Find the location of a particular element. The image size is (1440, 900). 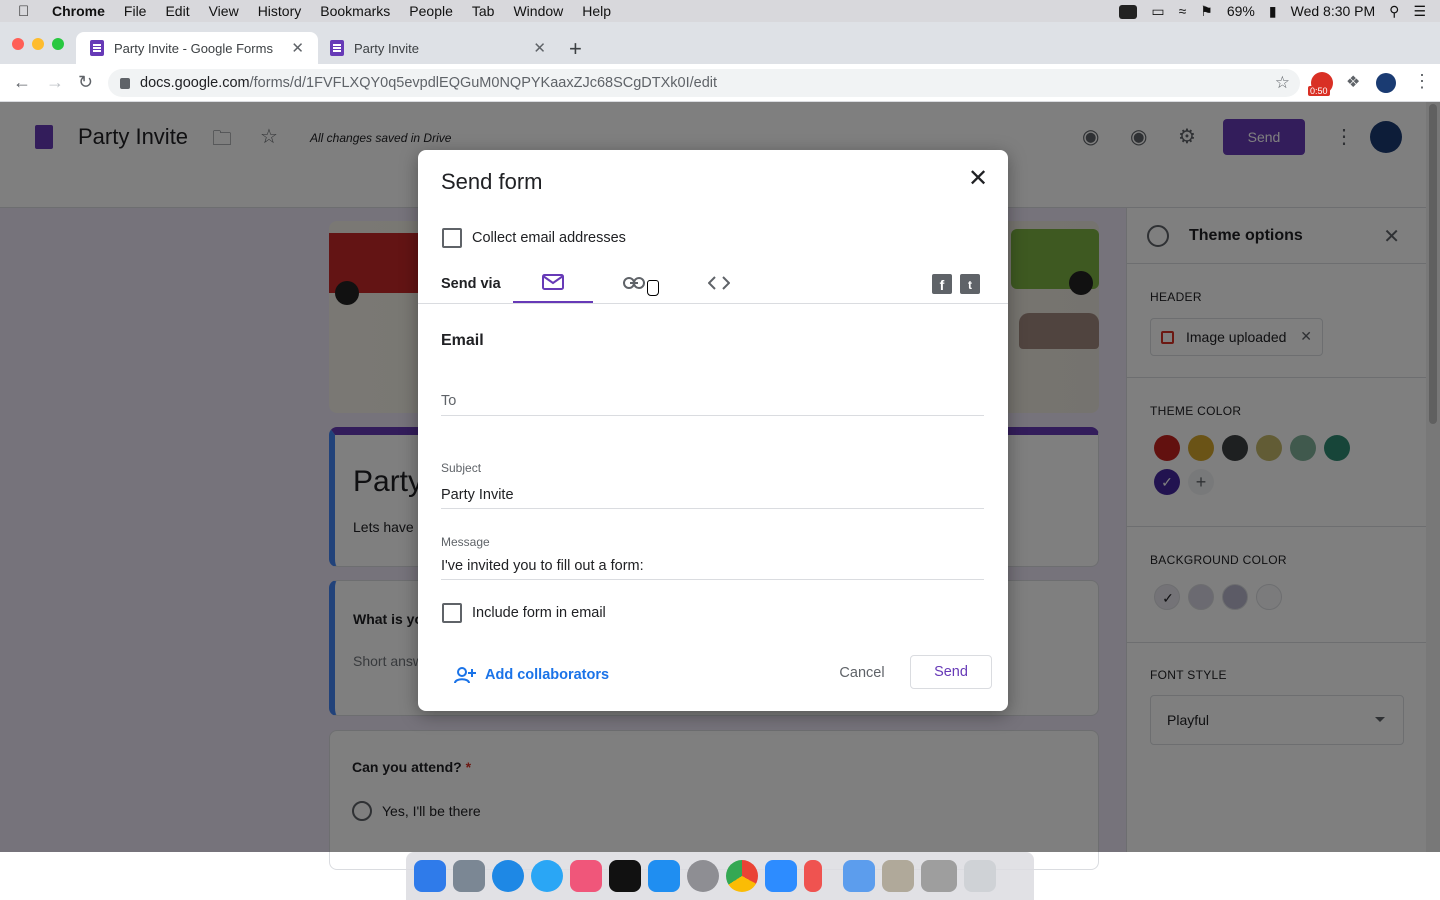

facebook-icon: f is located at coordinates (942, 284).